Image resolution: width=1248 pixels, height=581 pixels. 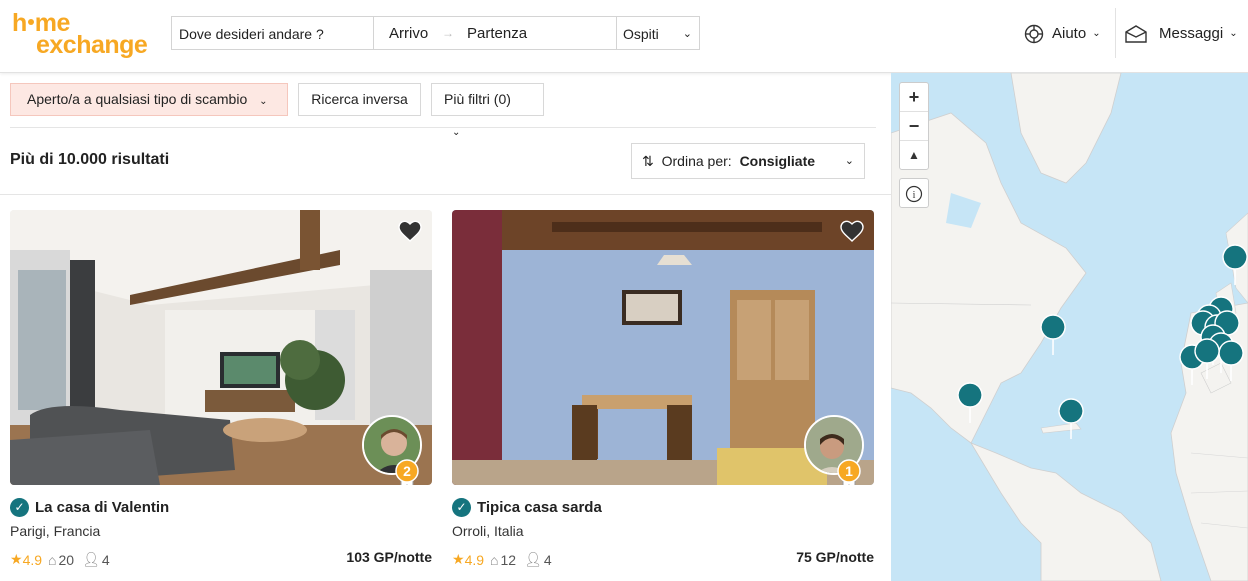 I want to click on listing-price: 75 GP/notte, so click(x=835, y=557).